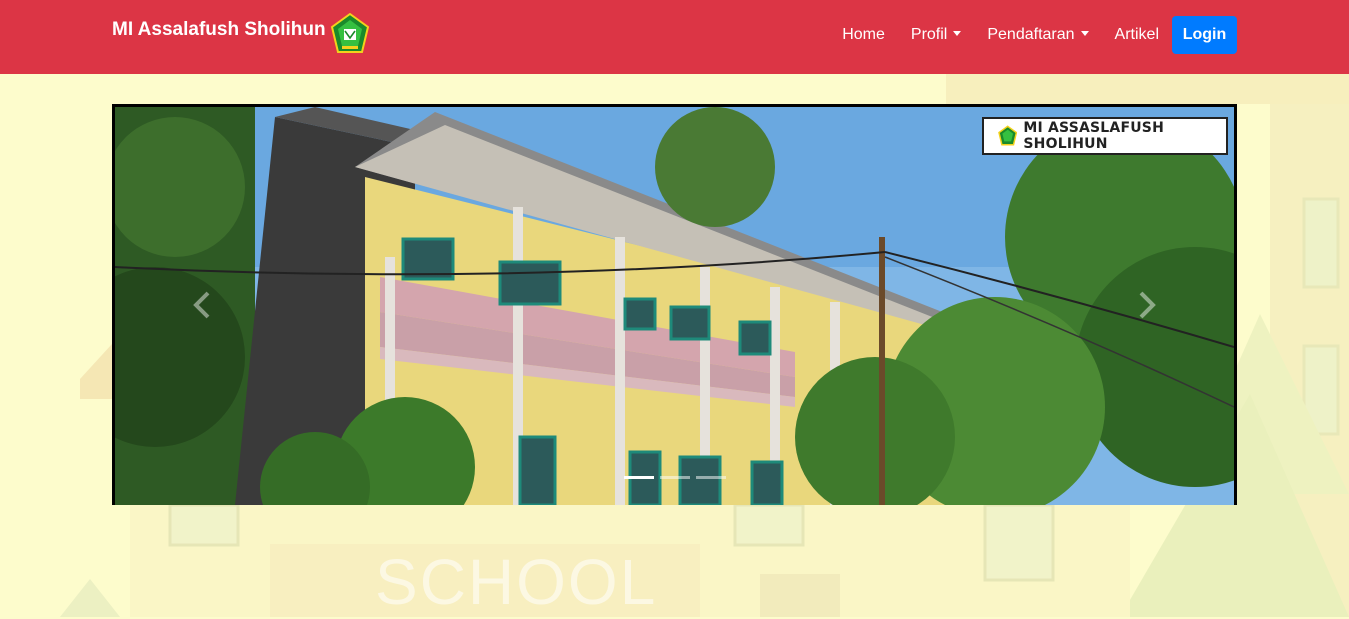  What do you see at coordinates (929, 34) in the screenshot?
I see `nav-profil-label: Profil` at bounding box center [929, 34].